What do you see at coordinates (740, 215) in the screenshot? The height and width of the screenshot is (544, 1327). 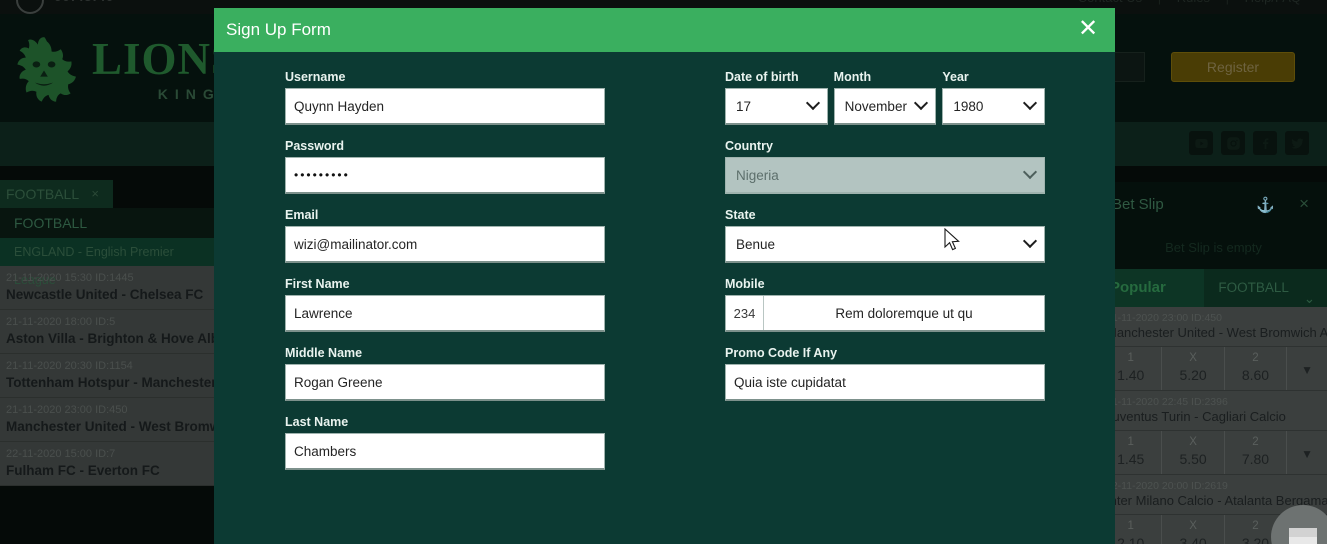 I see `state-label: State` at bounding box center [740, 215].